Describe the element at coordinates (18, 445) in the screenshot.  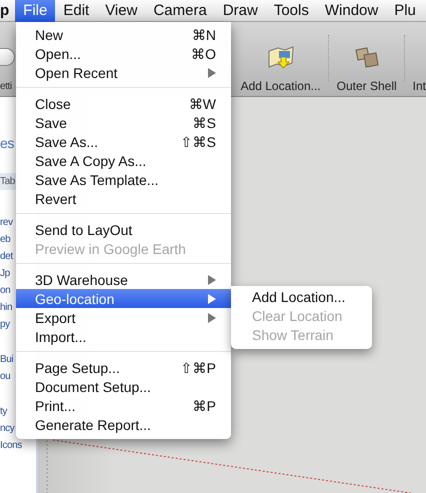
I see `panel-link: Icons` at that location.